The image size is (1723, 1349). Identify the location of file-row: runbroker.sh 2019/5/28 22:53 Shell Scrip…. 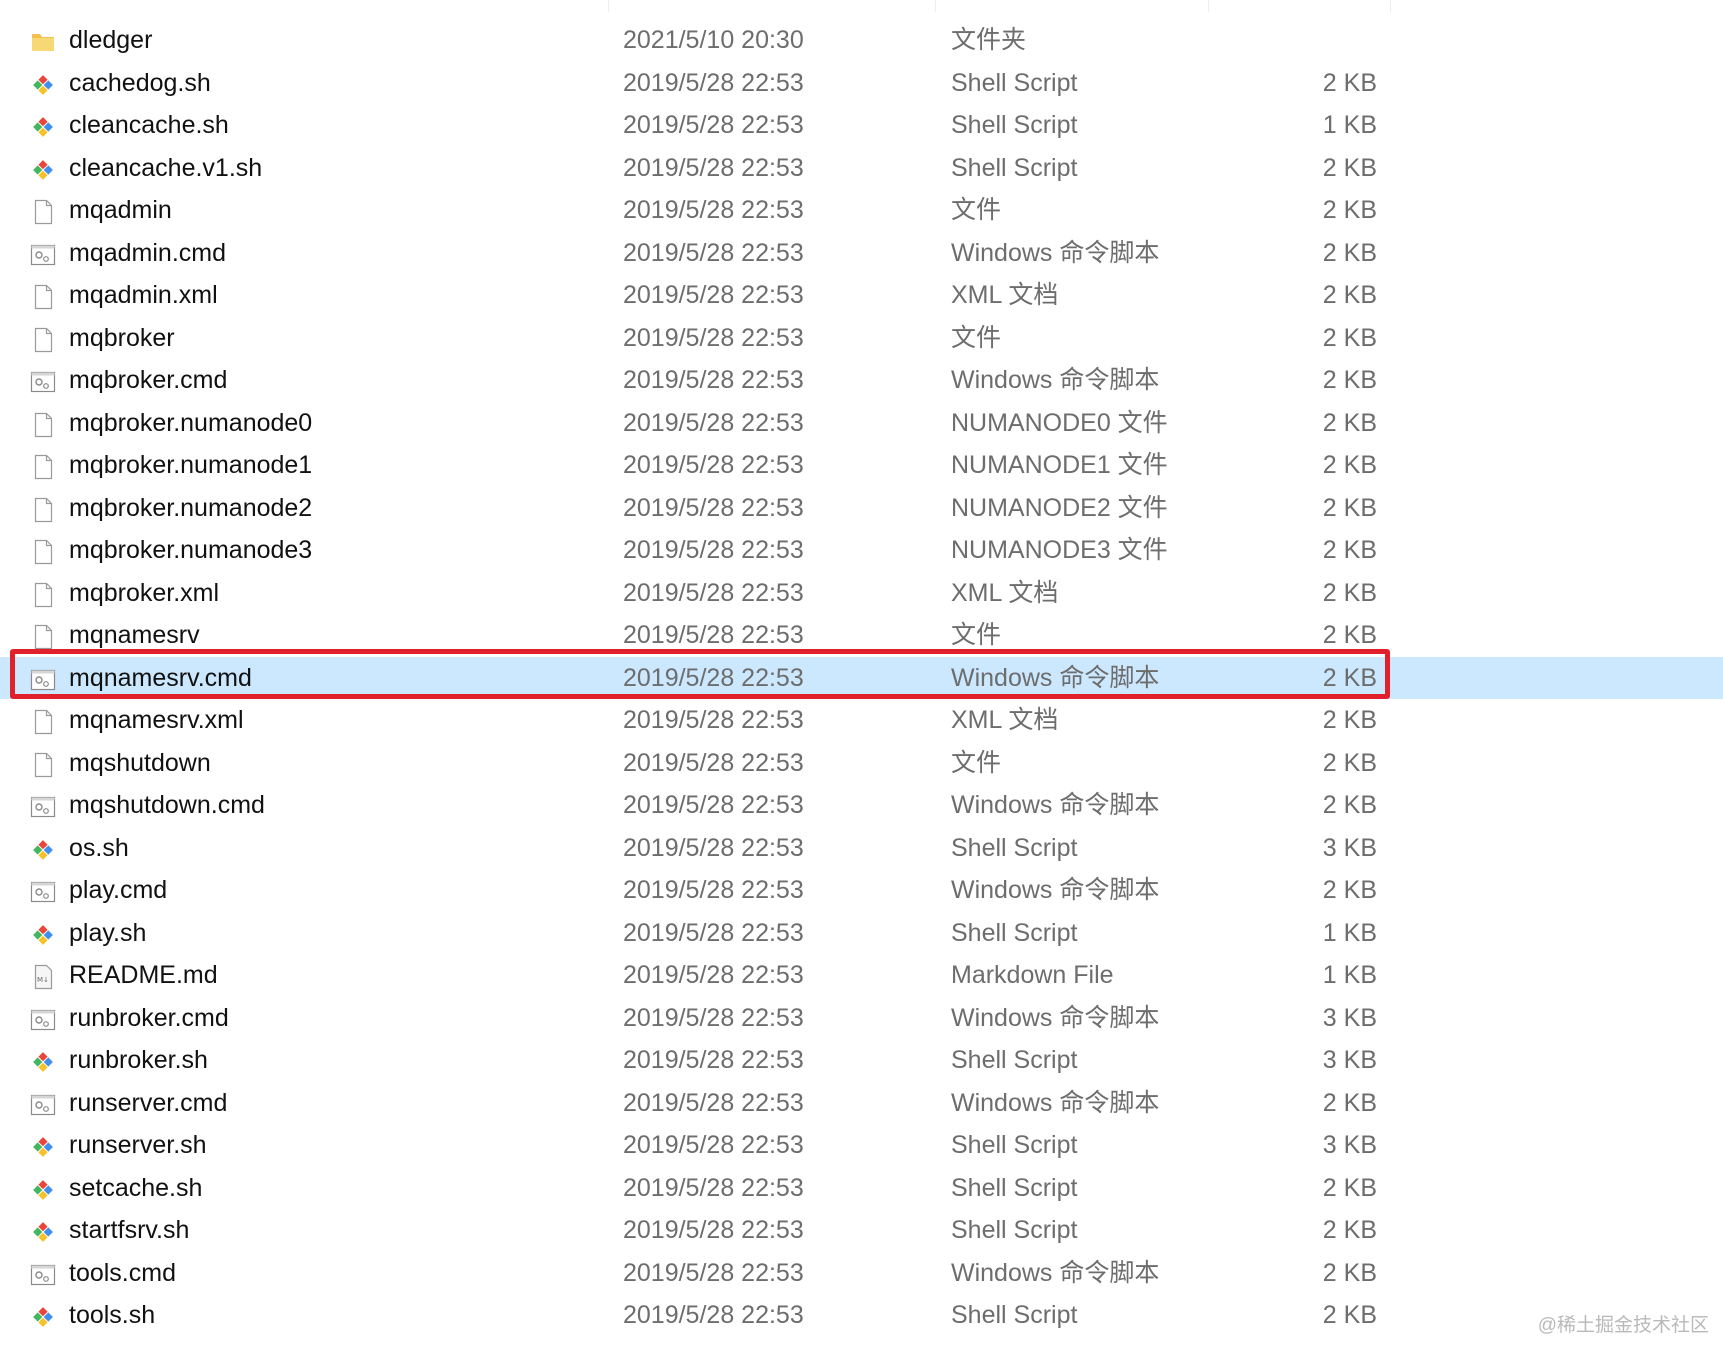
(861, 1060).